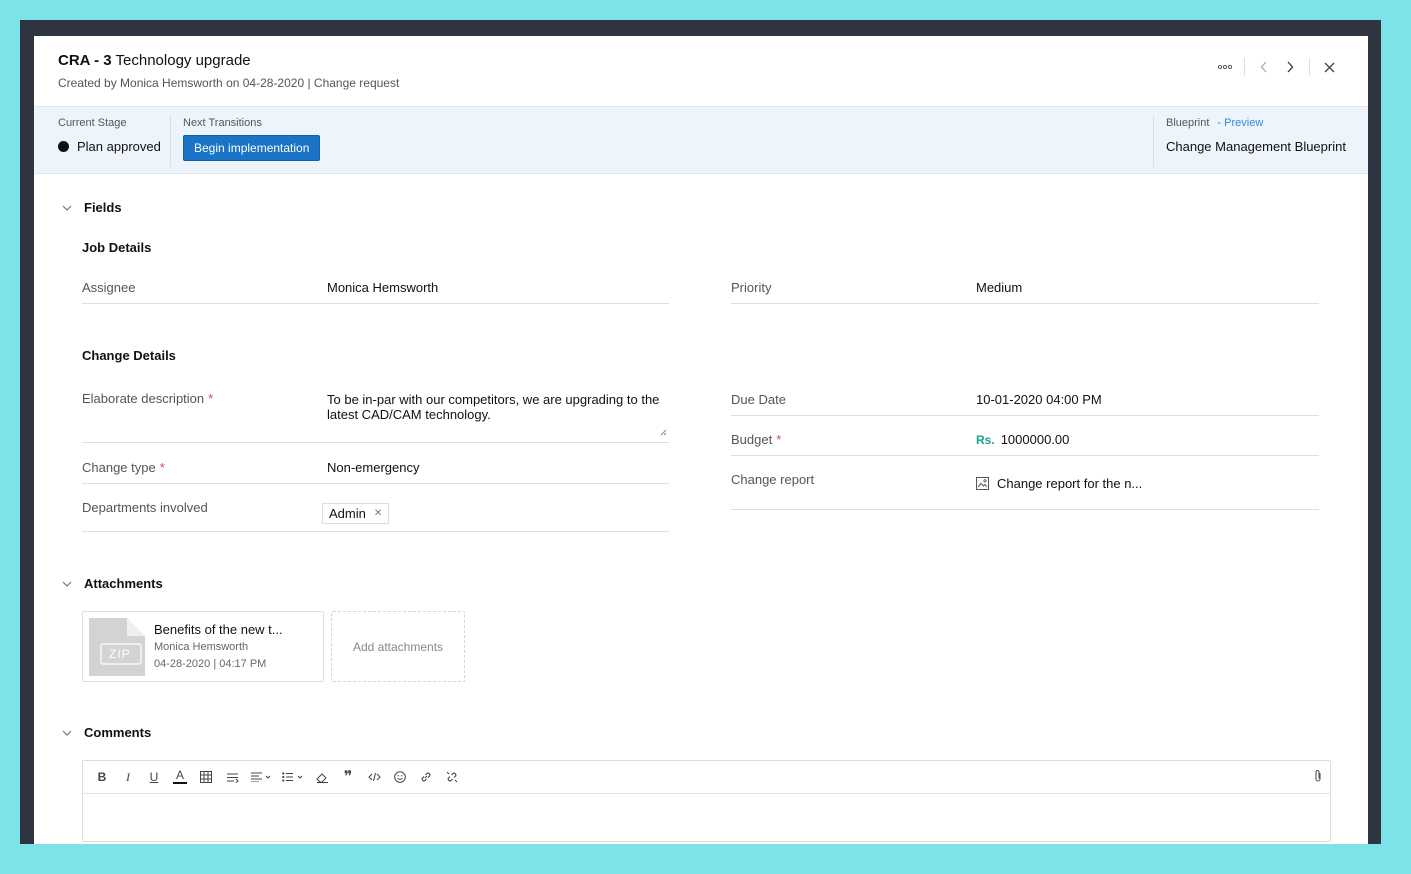 The image size is (1411, 874). What do you see at coordinates (1290, 67) in the screenshot?
I see `chevron-right-icon` at bounding box center [1290, 67].